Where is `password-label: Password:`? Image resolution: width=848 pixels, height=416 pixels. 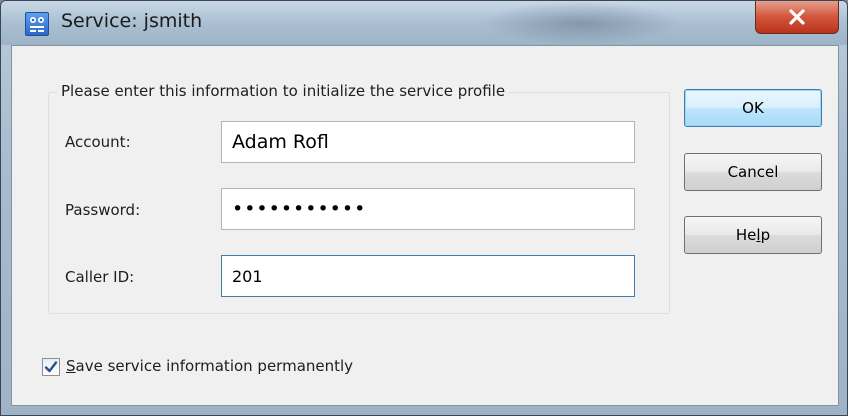 password-label: Password: is located at coordinates (103, 210).